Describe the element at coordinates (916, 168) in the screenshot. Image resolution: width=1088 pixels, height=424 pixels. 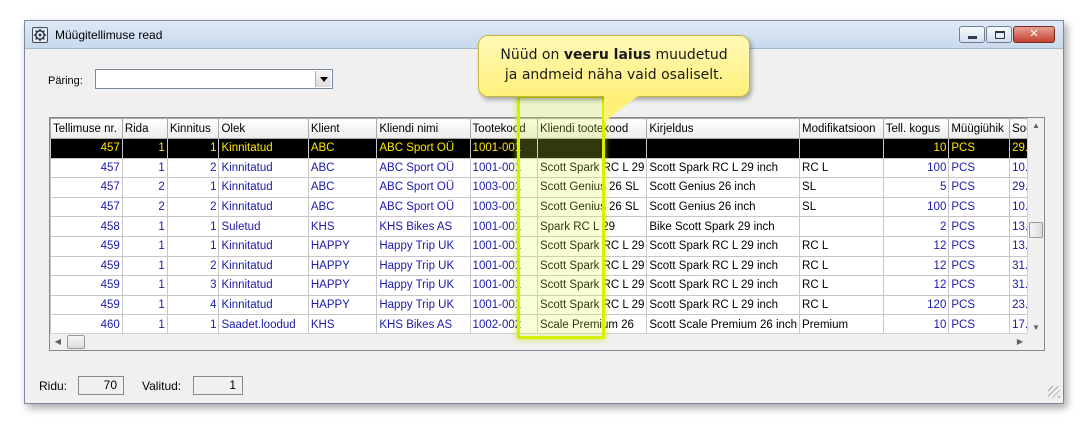
I see `table-cell: 100` at that location.